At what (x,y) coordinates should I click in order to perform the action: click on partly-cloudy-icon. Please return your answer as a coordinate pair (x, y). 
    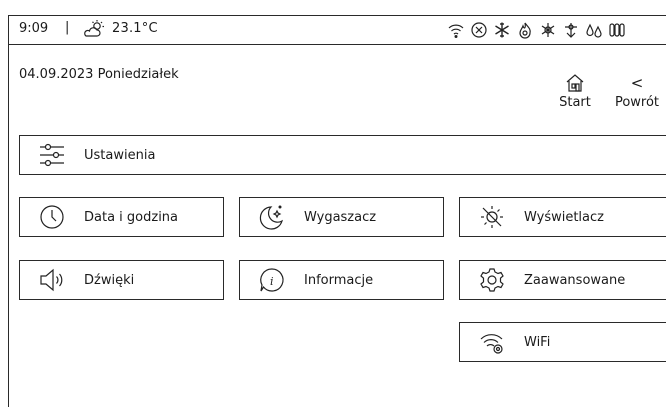
    Looking at the image, I should click on (94, 28).